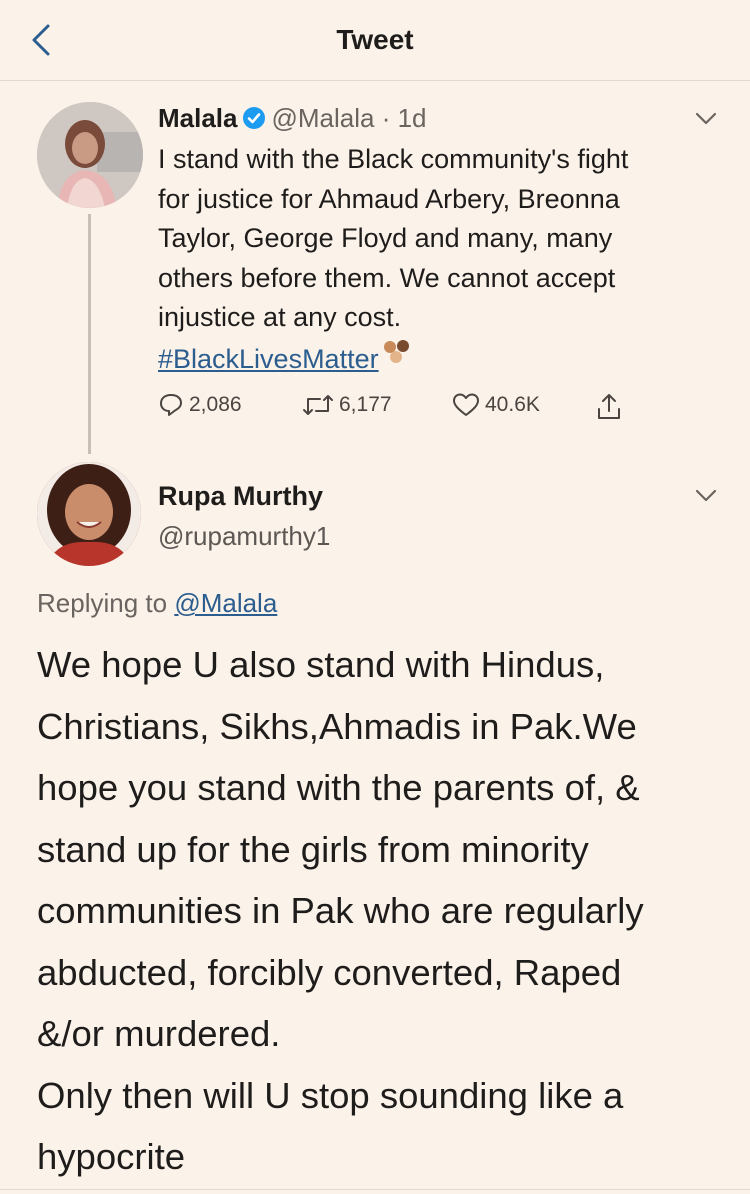 Image resolution: width=750 pixels, height=1194 pixels. I want to click on retweet-icon, so click(318, 405).